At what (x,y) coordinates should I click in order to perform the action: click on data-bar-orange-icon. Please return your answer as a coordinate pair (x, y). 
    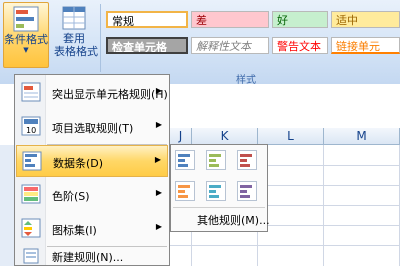
    Looking at the image, I should click on (185, 191).